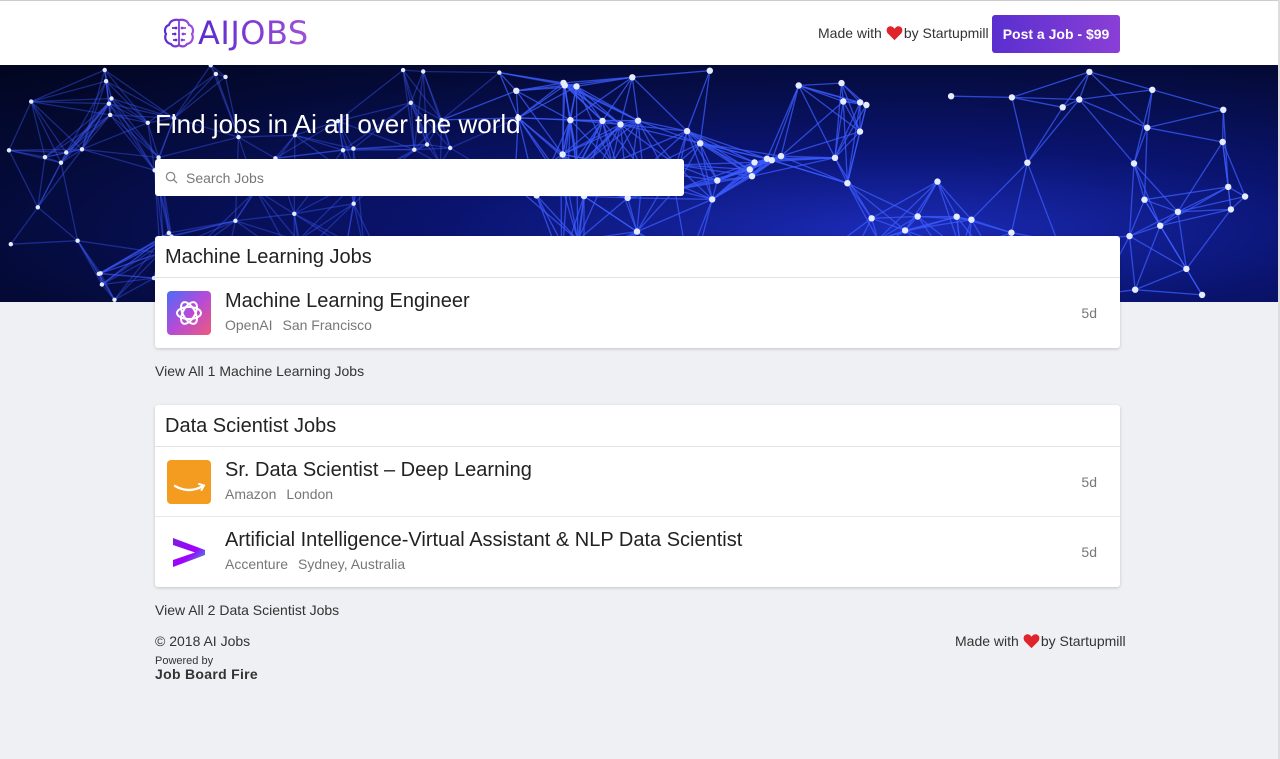 The image size is (1280, 759). Describe the element at coordinates (426, 177) in the screenshot. I see `search-input` at that location.